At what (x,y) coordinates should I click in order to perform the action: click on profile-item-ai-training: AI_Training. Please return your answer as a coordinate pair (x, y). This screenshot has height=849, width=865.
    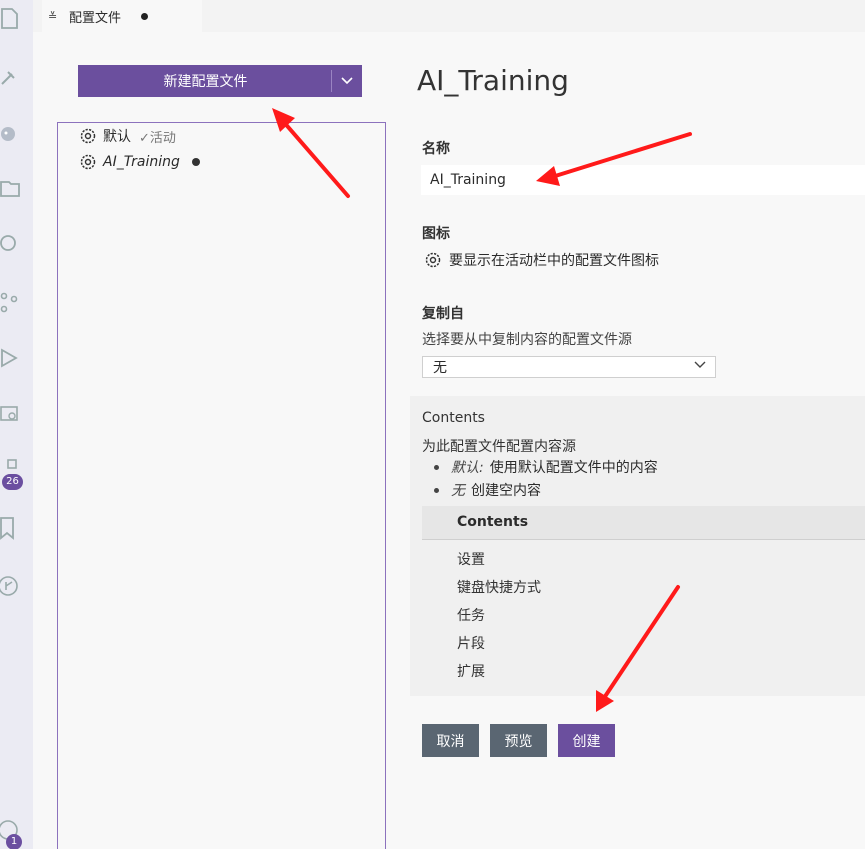
    Looking at the image, I should click on (139, 162).